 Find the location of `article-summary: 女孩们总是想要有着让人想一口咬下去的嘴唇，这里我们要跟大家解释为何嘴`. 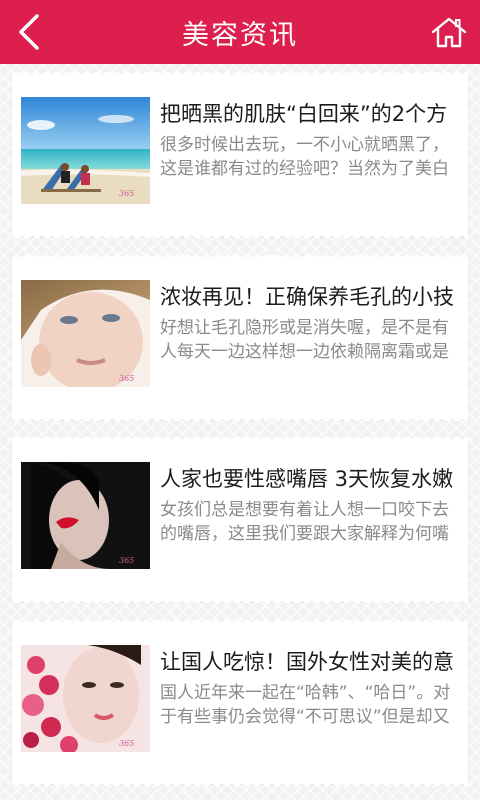

article-summary: 女孩们总是想要有着让人想一口咬下去的嘴唇，这里我们要跟大家解释为何嘴 is located at coordinates (304, 522).